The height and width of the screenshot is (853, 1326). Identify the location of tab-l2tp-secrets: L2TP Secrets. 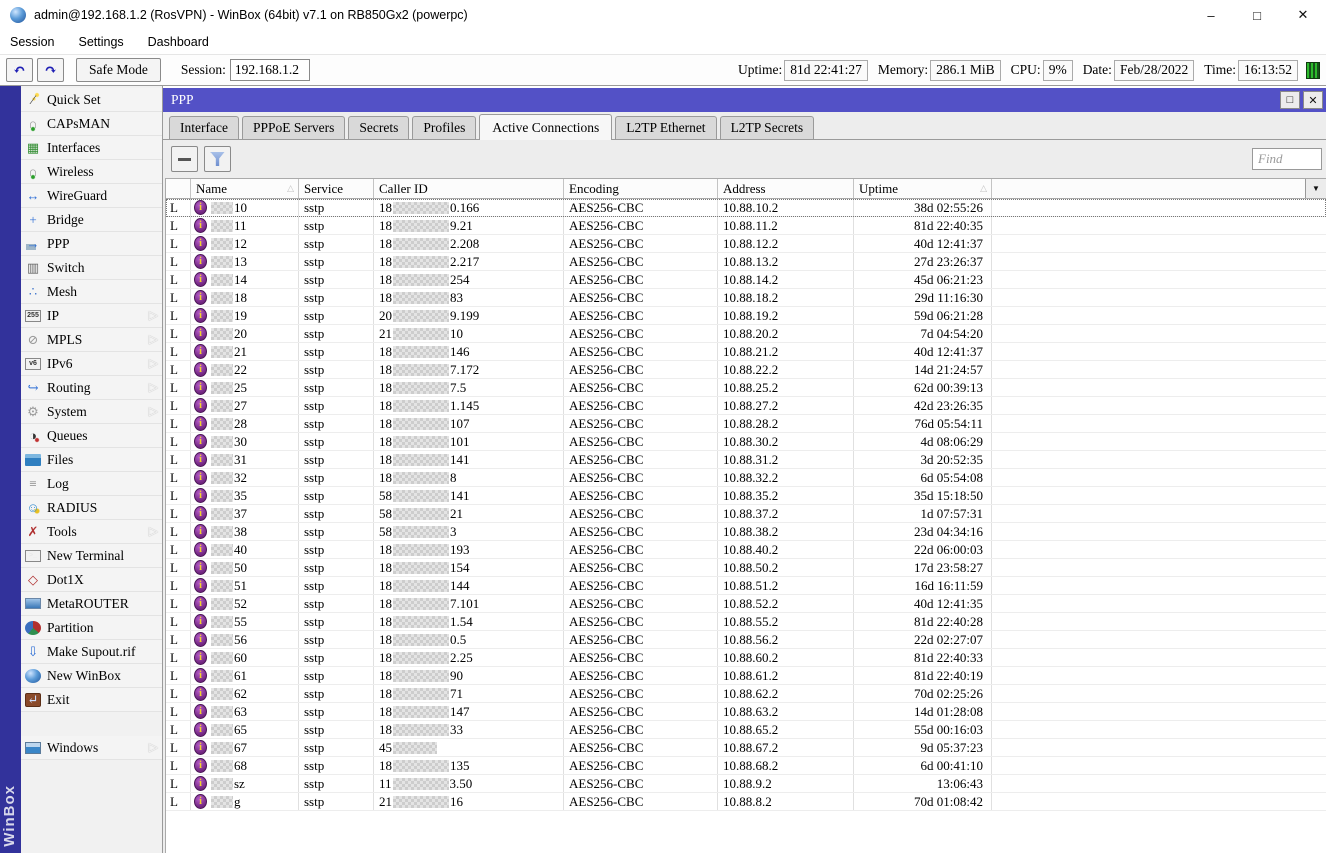
(767, 127).